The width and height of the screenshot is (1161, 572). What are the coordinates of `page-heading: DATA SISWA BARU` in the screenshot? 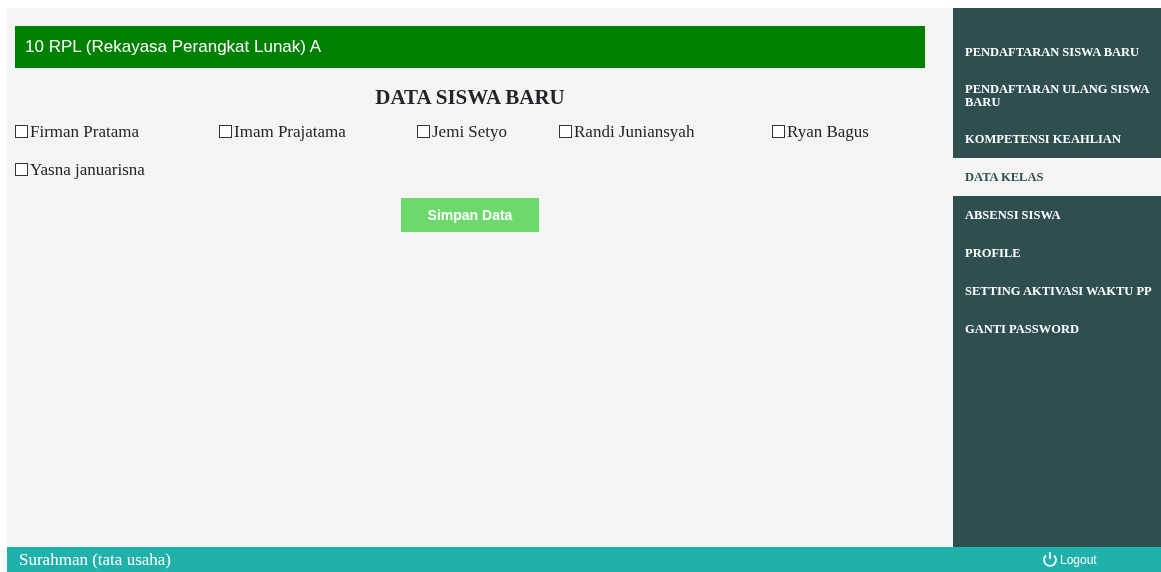 It's located at (470, 97).